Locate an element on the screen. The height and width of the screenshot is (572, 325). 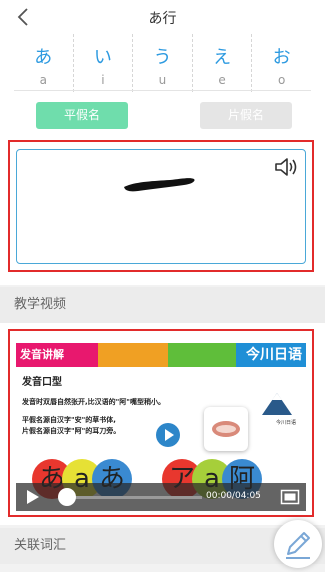
kana-tab-u: う u is located at coordinates (163, 63).